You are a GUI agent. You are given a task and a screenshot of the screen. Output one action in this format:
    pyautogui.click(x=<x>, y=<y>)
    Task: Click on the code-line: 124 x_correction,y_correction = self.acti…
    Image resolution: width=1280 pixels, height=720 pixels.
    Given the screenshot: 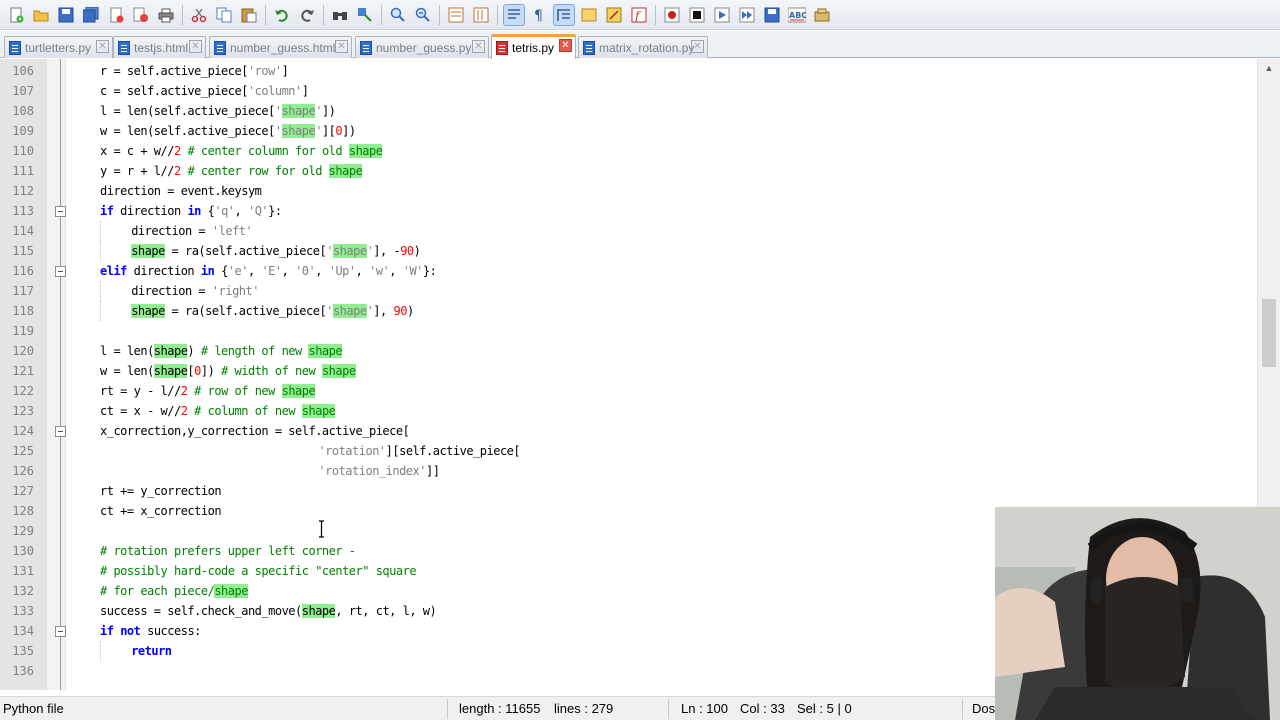 What is the action you would take?
    pyautogui.click(x=628, y=431)
    